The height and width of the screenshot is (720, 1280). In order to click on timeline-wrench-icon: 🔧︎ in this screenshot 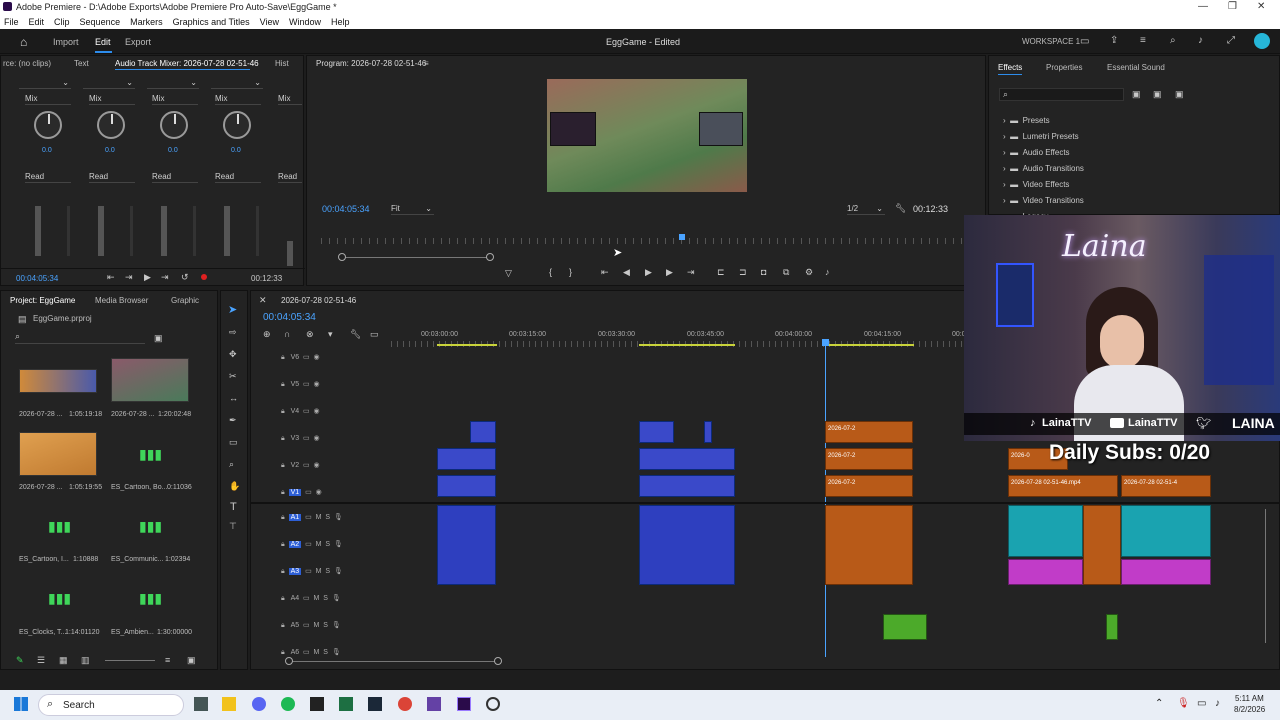, I will do `click(355, 334)`.